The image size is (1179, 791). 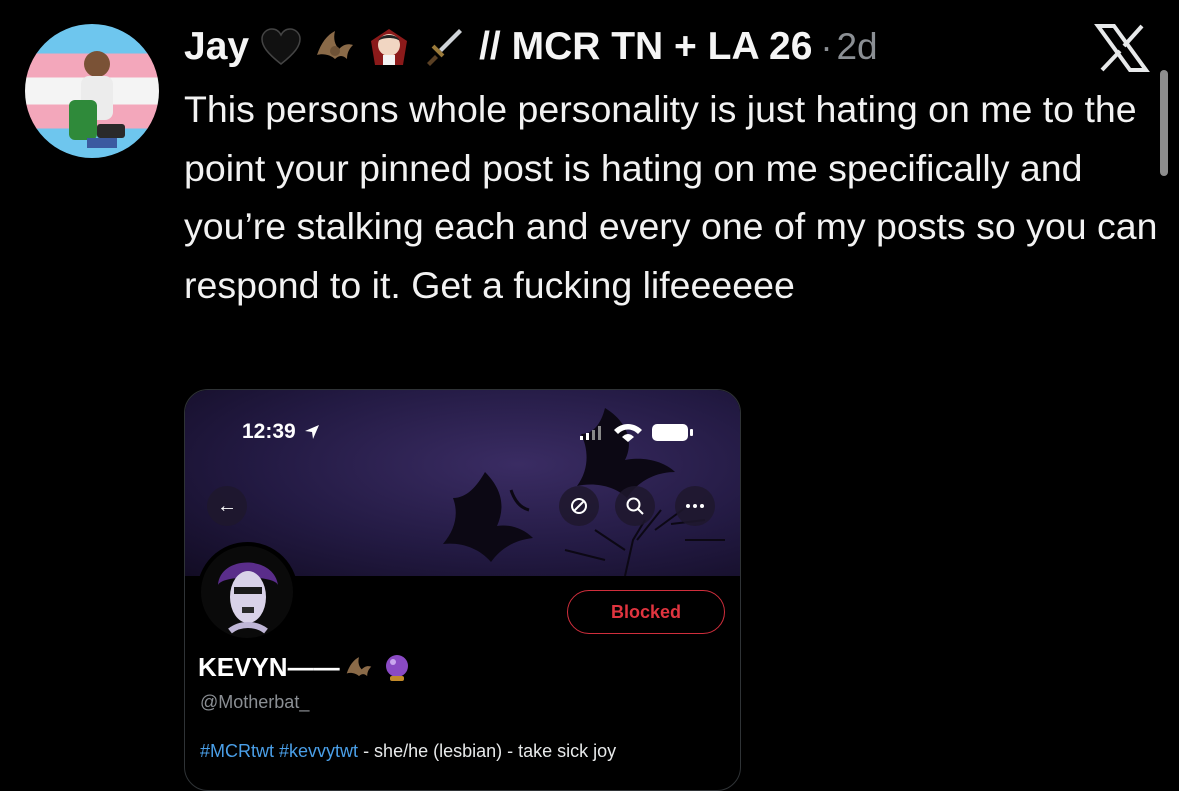 What do you see at coordinates (312, 432) in the screenshot?
I see `location-arrow-icon` at bounding box center [312, 432].